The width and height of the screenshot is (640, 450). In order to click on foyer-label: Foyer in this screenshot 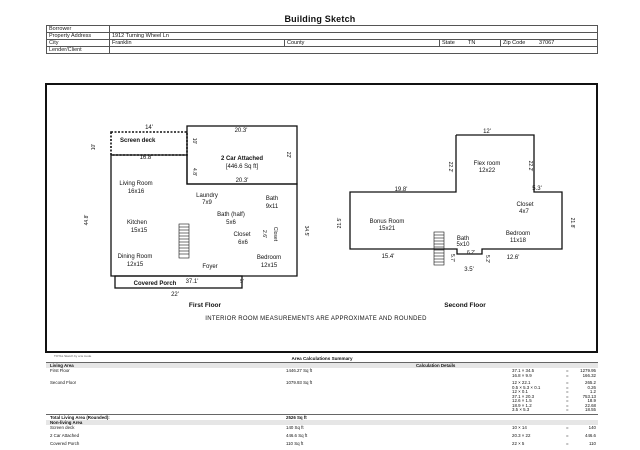, I will do `click(209, 267)`.